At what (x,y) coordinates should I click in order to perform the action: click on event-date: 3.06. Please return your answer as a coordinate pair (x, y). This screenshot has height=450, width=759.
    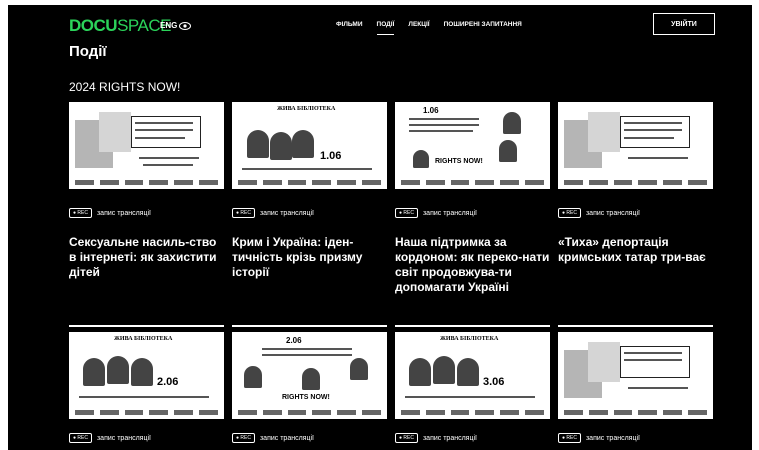
    Looking at the image, I should click on (494, 382).